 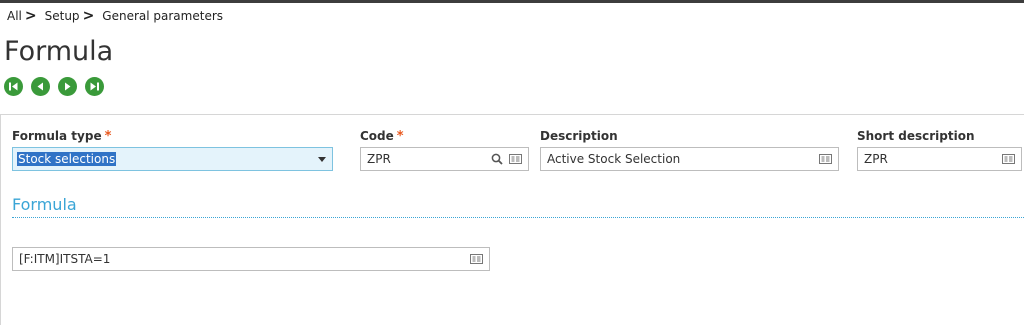 I want to click on search-icon, so click(x=497, y=159).